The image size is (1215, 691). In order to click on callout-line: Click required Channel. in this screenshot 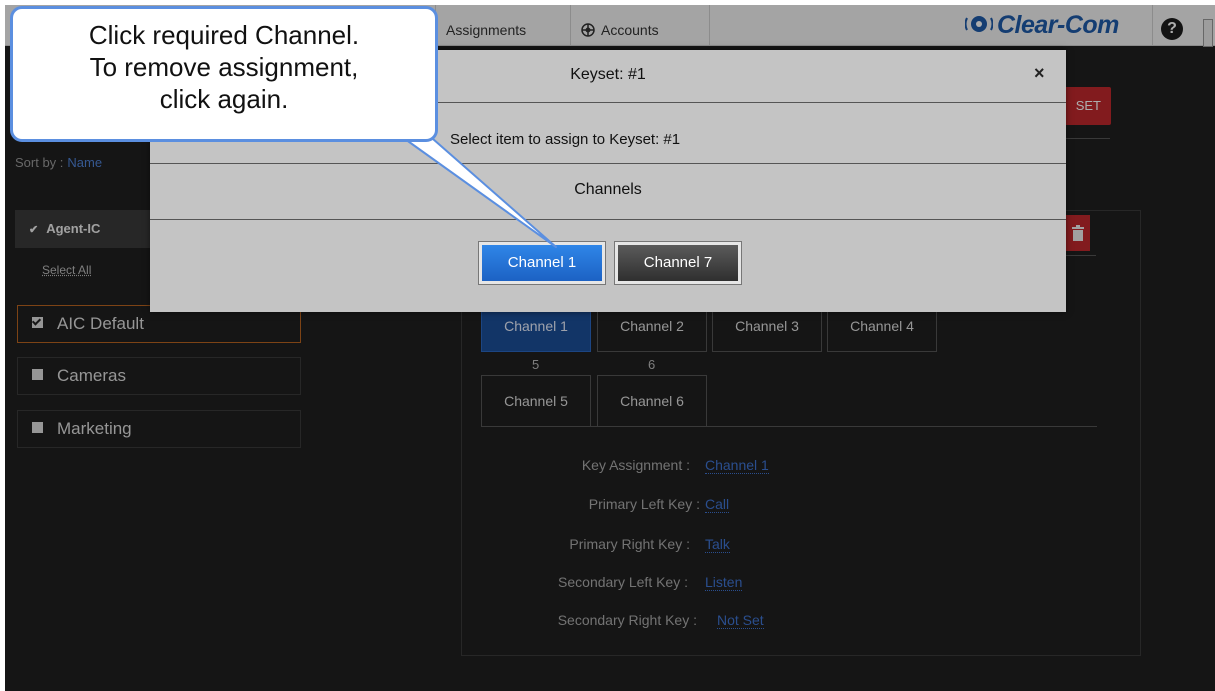, I will do `click(224, 35)`.